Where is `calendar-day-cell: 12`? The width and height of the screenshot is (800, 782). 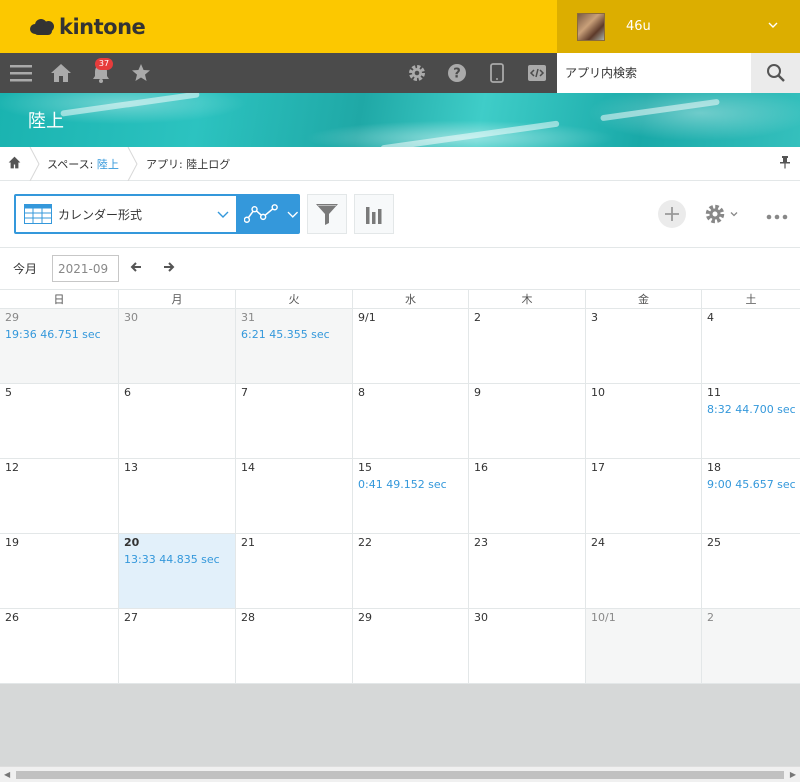 calendar-day-cell: 12 is located at coordinates (59, 496).